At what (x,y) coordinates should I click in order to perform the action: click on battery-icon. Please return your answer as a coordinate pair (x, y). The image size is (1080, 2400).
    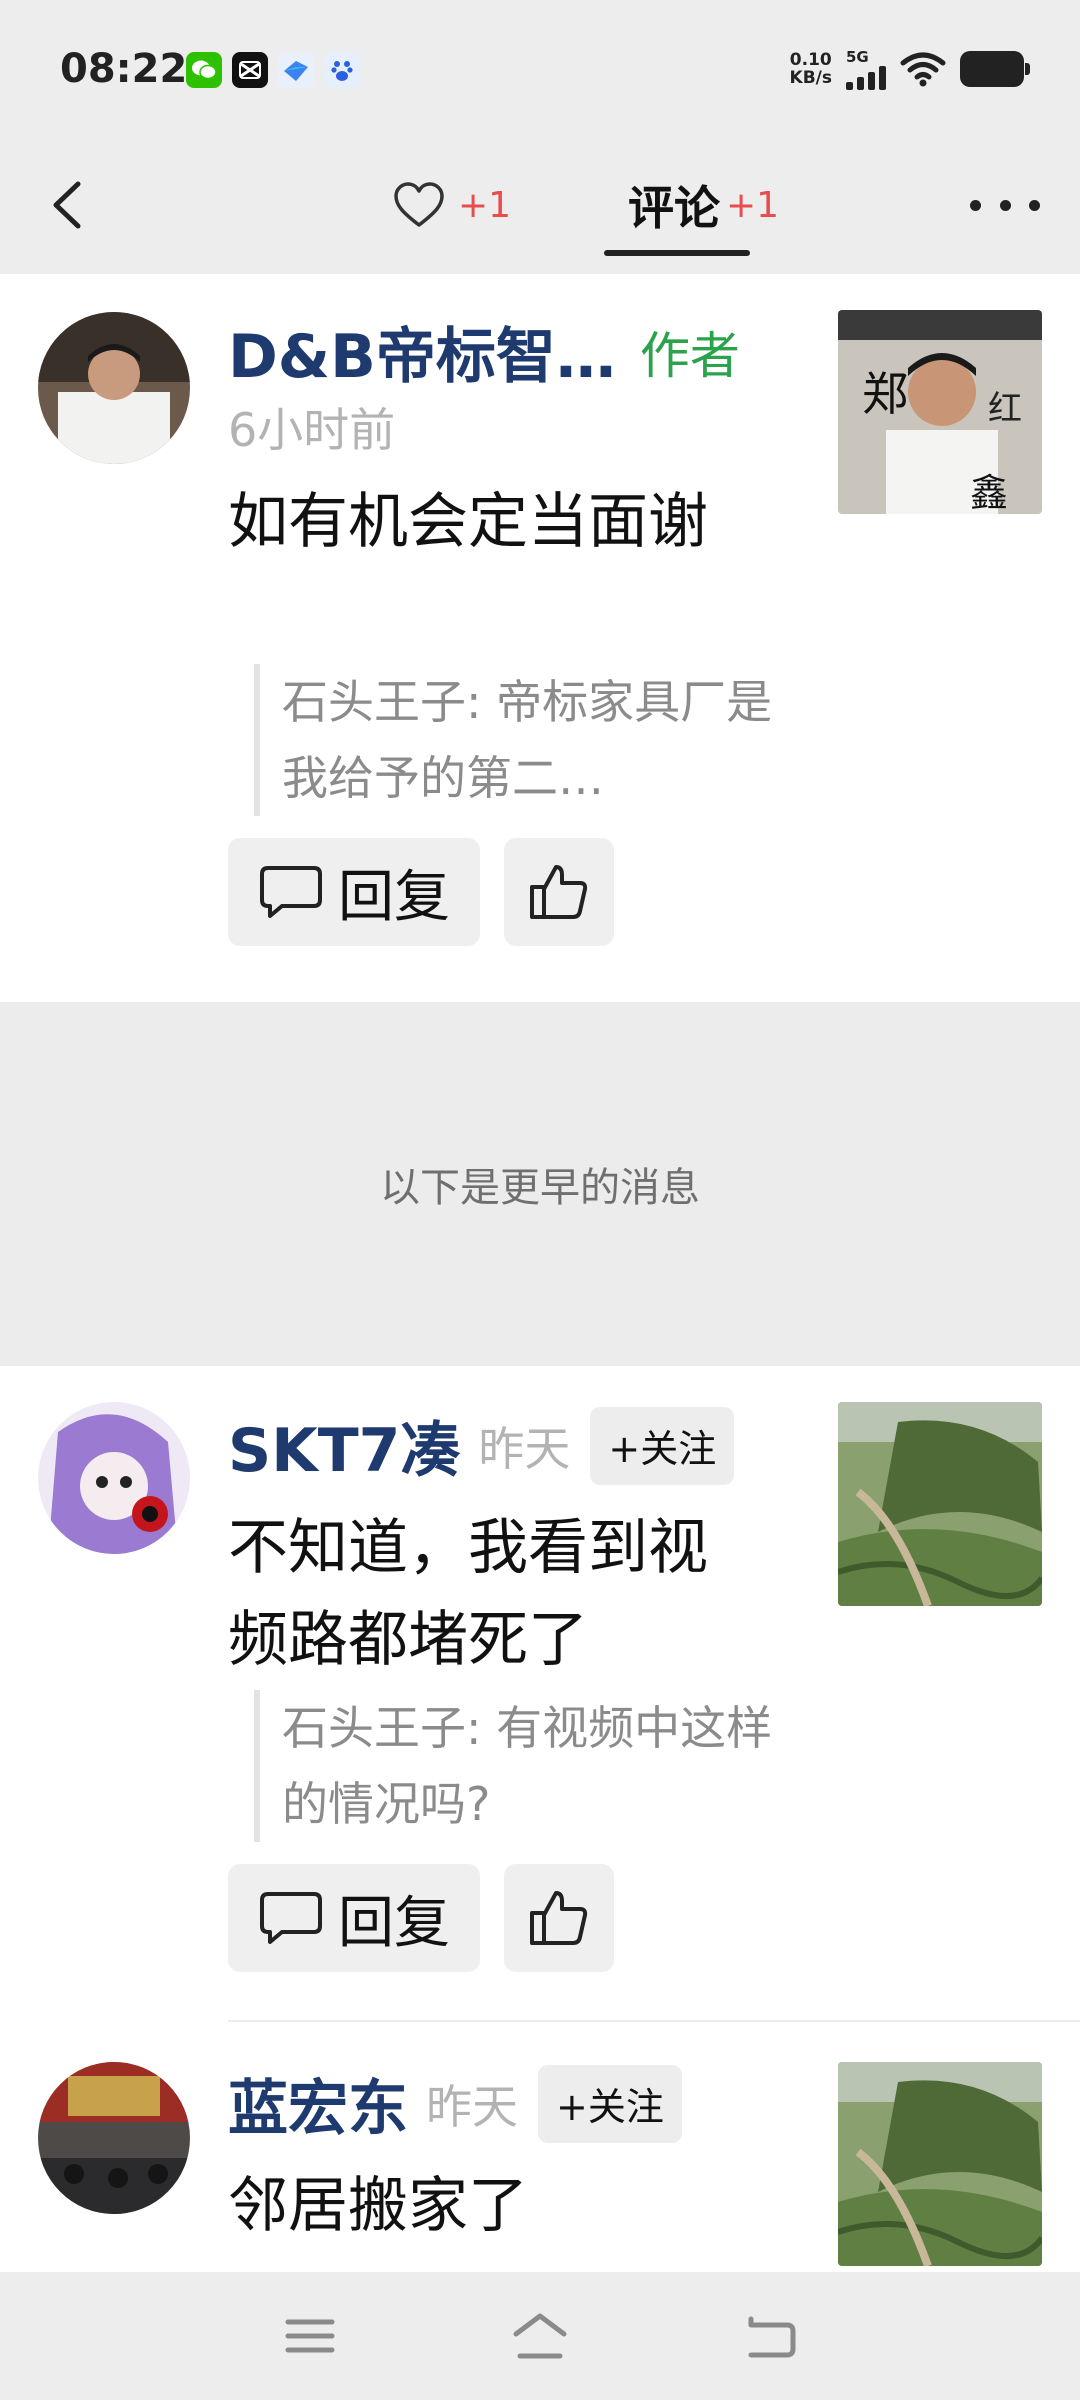
    Looking at the image, I should click on (995, 69).